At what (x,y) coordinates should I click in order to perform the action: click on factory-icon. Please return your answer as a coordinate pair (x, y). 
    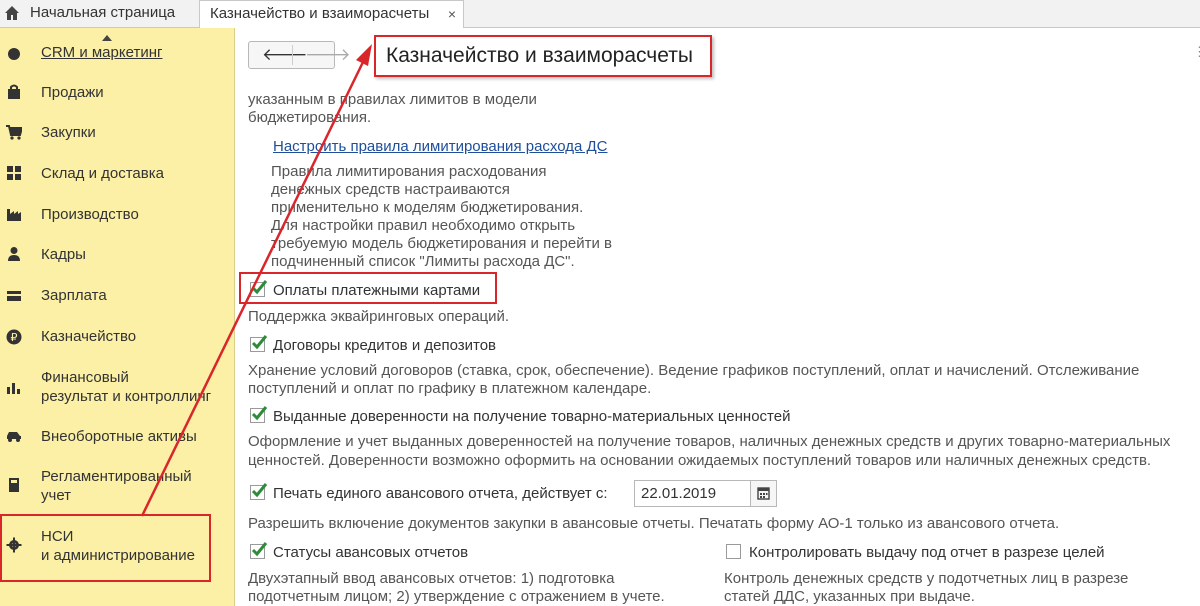
    Looking at the image, I should click on (14, 215).